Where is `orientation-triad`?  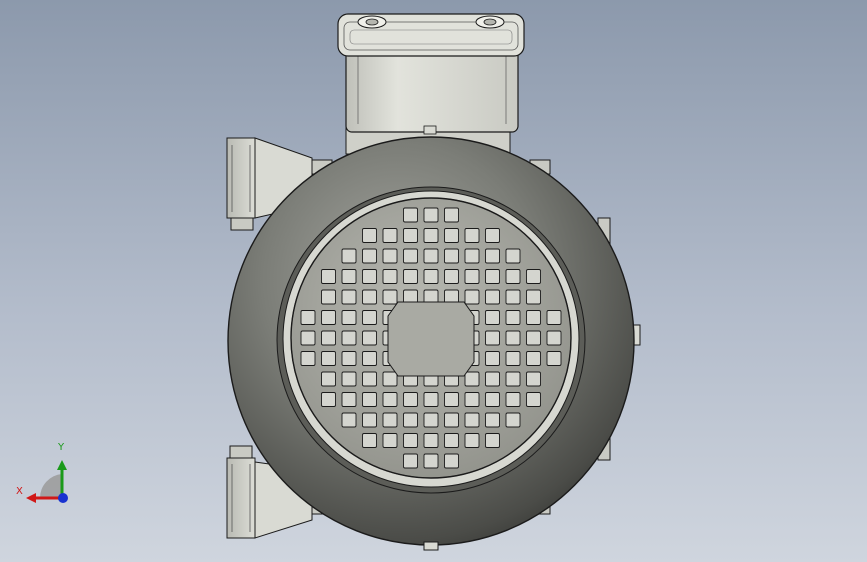 orientation-triad is located at coordinates (47, 481).